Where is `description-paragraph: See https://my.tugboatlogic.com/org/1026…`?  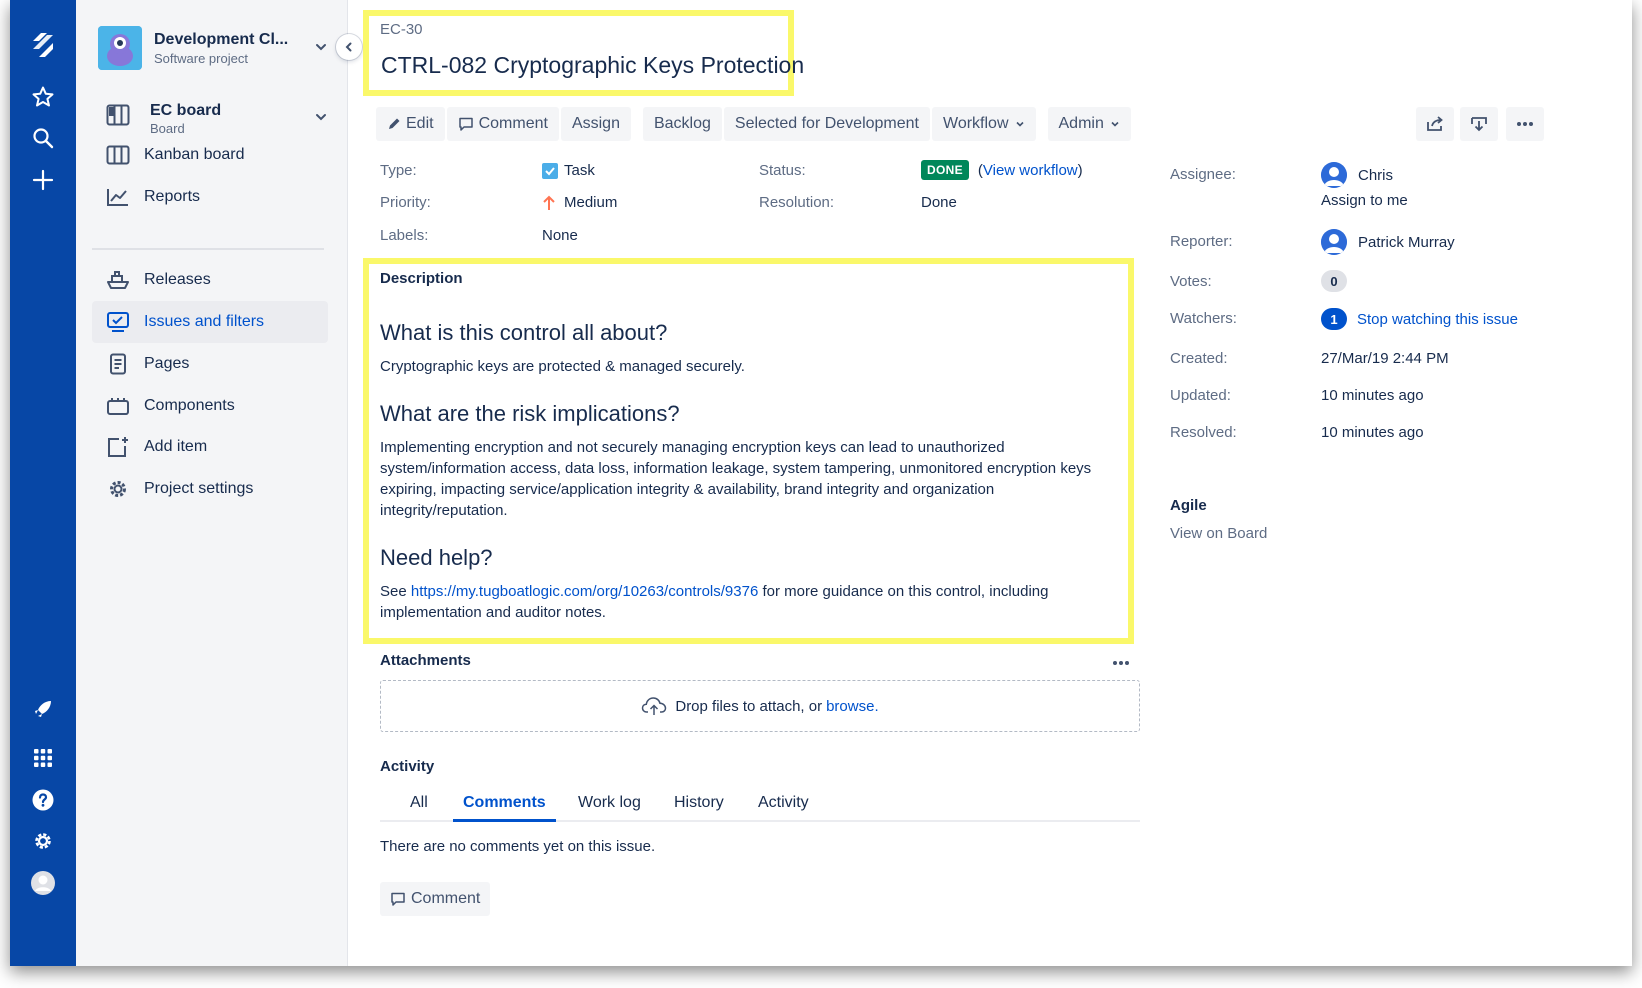 description-paragraph: See https://my.tugboatlogic.com/org/1026… is located at coordinates (747, 602).